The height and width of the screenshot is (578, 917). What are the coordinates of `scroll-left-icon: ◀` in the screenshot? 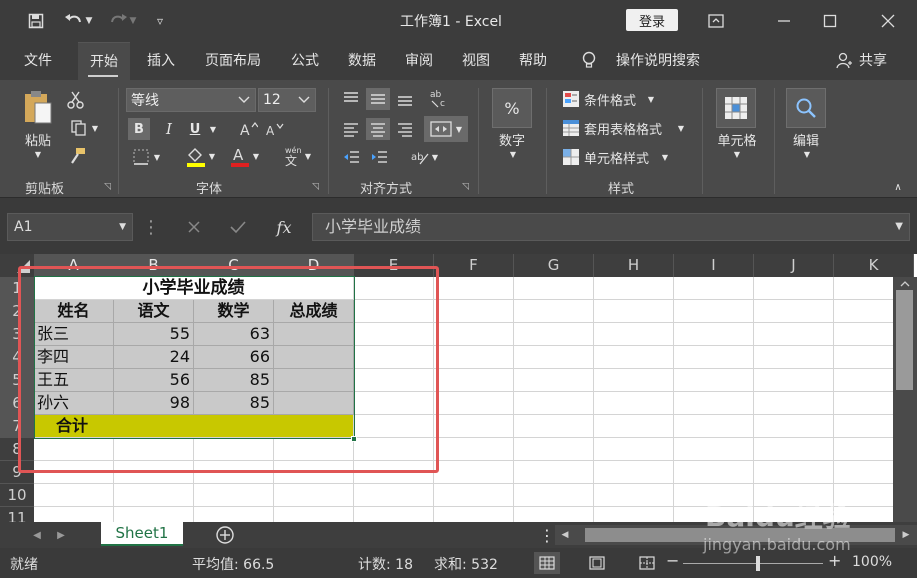 It's located at (565, 535).